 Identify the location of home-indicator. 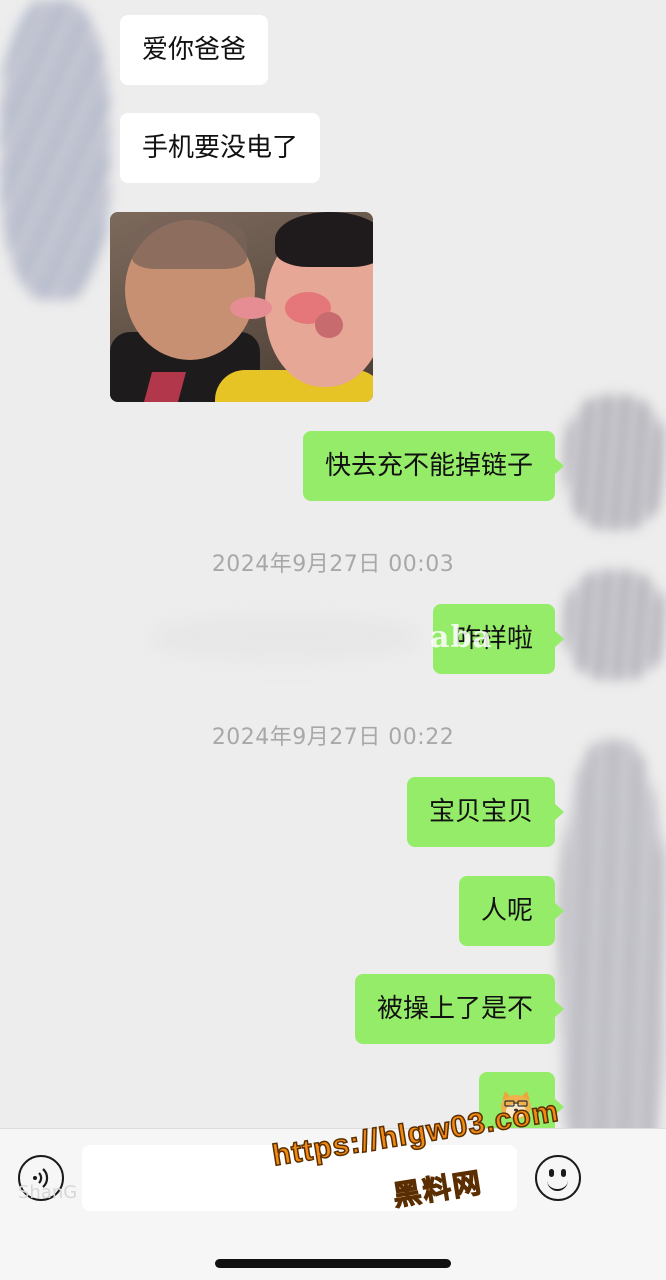
(333, 1263).